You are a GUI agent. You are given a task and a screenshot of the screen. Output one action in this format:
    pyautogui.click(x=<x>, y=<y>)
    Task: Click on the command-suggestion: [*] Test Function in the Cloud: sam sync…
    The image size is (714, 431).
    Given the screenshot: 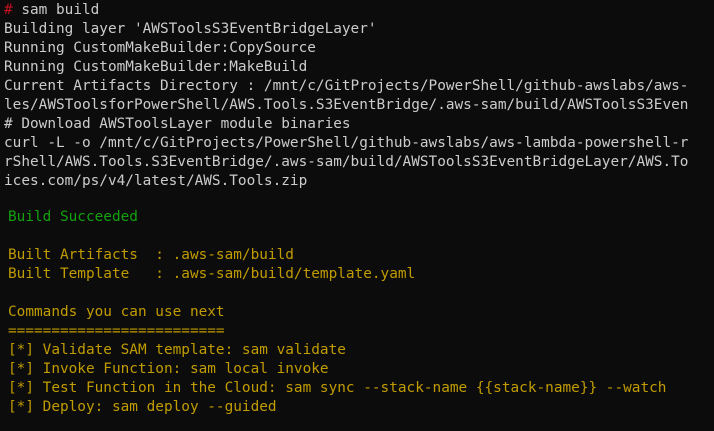 What is the action you would take?
    pyautogui.click(x=337, y=388)
    